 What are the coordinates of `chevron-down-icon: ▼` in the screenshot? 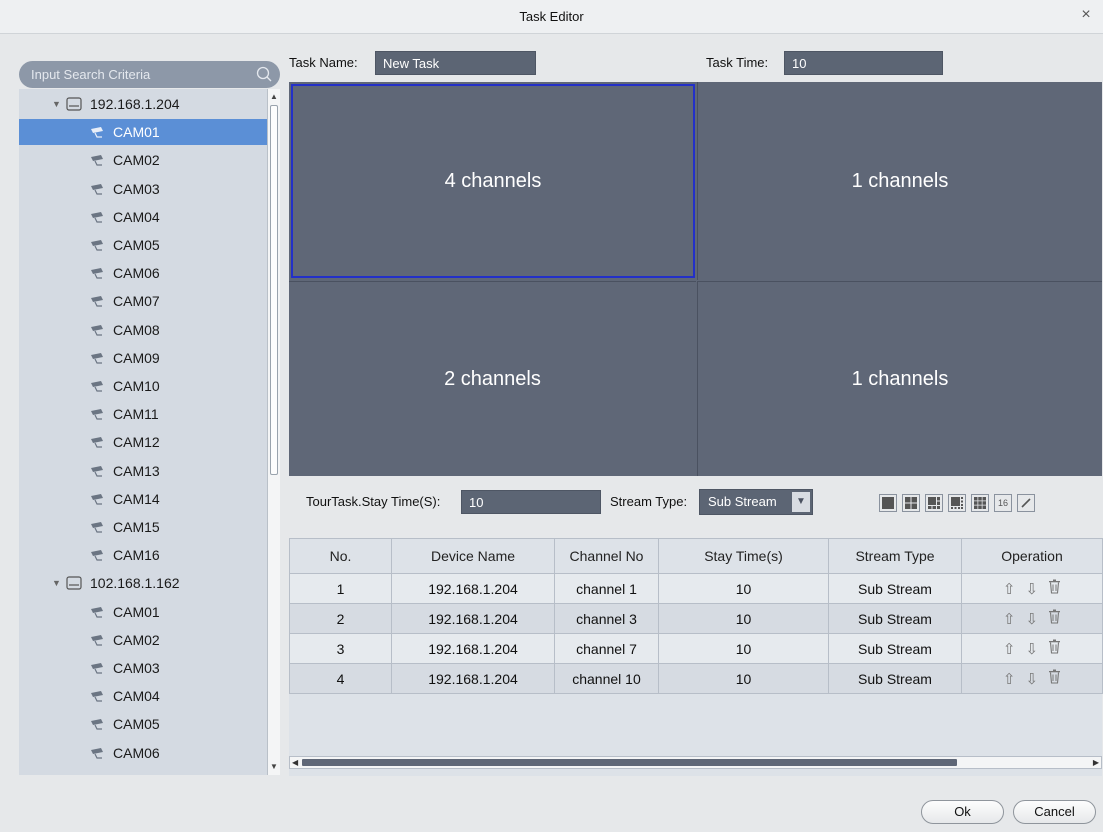 It's located at (801, 502).